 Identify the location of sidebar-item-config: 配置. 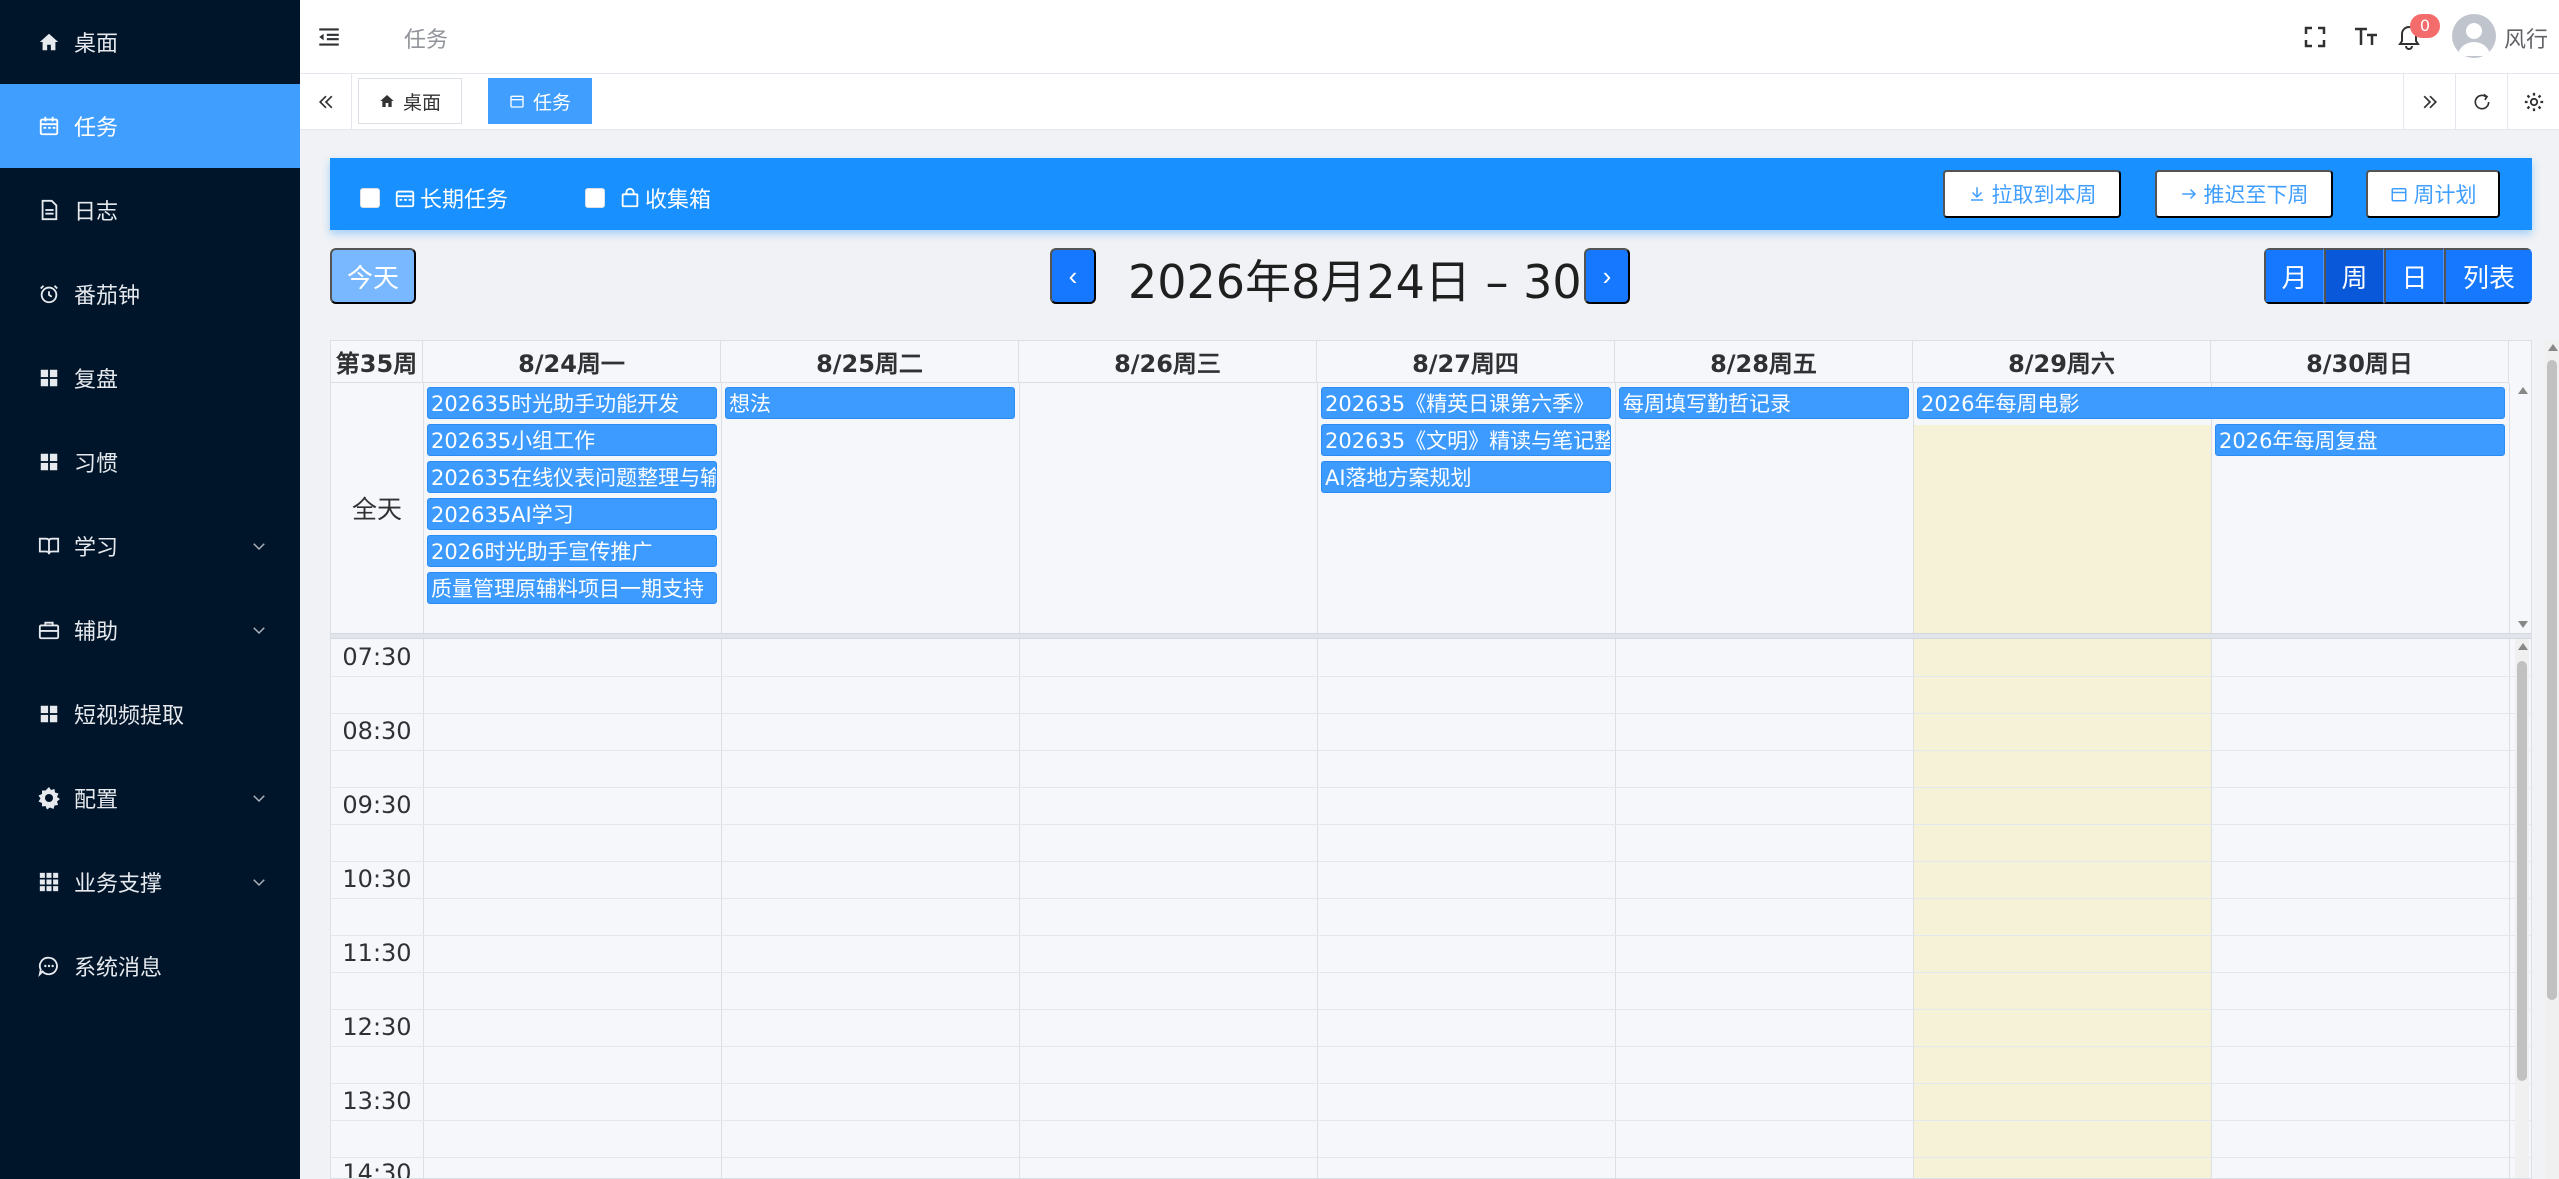
(150, 798).